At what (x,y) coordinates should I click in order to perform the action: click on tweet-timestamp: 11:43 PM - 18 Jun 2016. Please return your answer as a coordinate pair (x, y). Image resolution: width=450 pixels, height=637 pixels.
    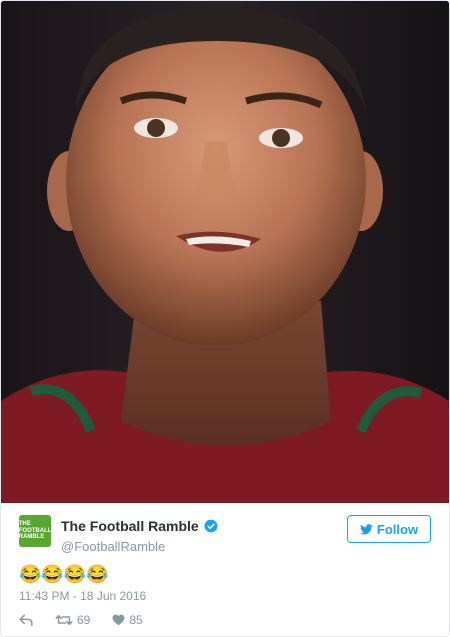
    Looking at the image, I should click on (82, 596).